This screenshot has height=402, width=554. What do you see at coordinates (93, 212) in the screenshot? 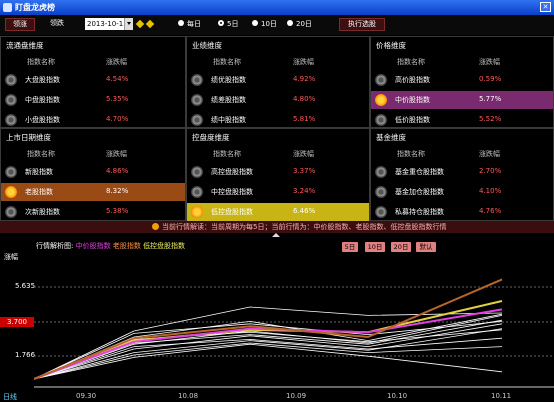
I see `index-row: 次新股指数 5.38%` at bounding box center [93, 212].